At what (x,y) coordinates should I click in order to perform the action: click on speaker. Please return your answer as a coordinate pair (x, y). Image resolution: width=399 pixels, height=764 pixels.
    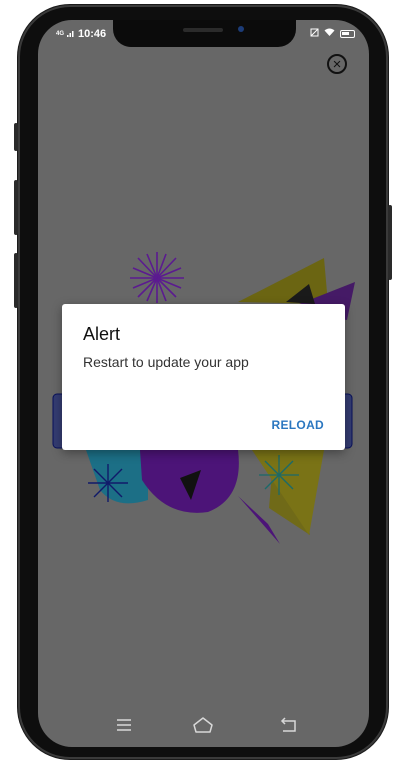
    Looking at the image, I should click on (203, 30).